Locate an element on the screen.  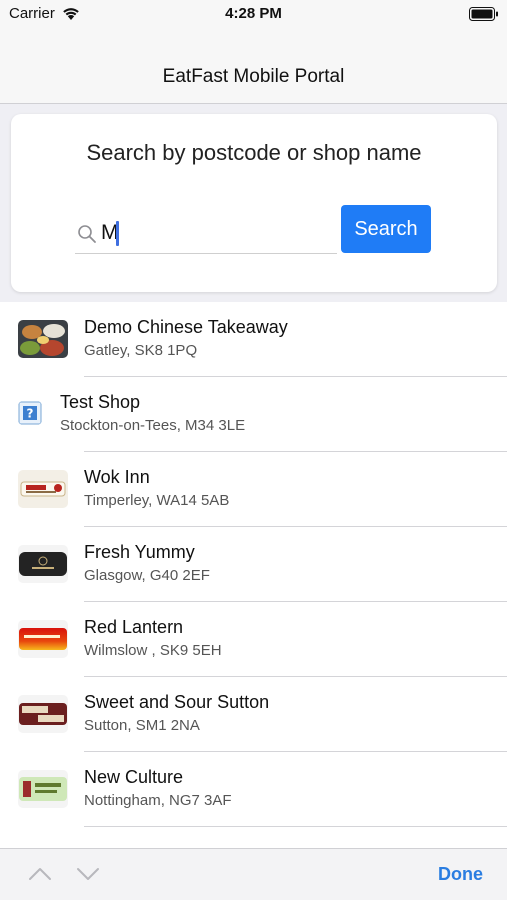
done-button: Done is located at coordinates (460, 874).